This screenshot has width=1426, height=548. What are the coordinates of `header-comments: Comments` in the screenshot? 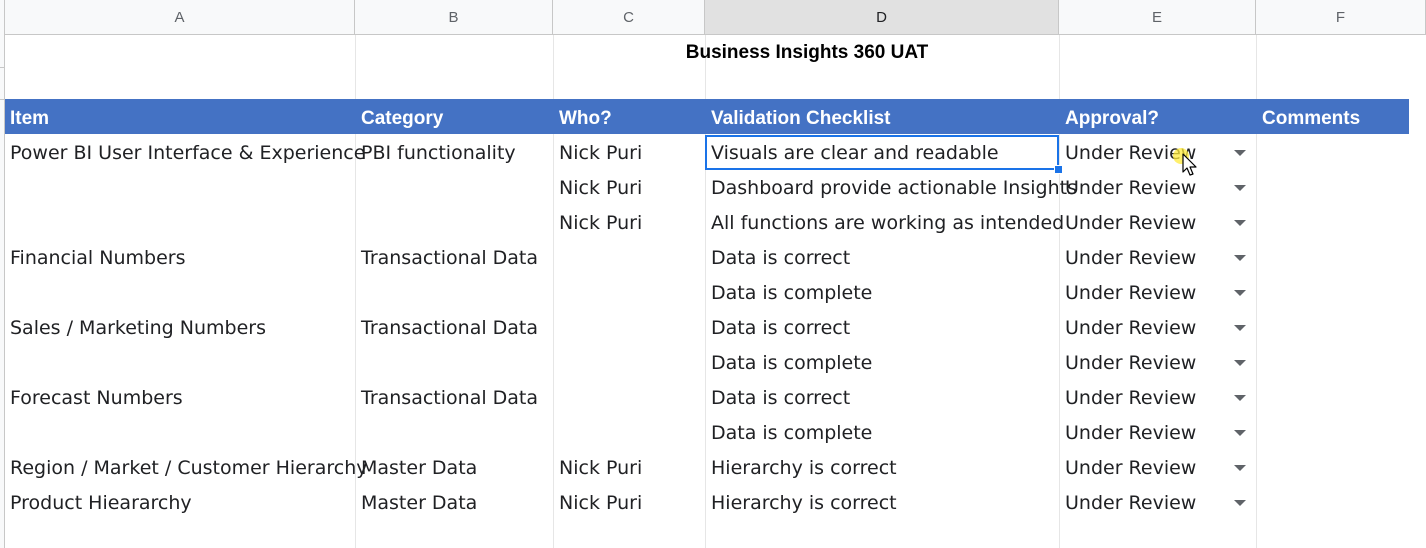 It's located at (1311, 116).